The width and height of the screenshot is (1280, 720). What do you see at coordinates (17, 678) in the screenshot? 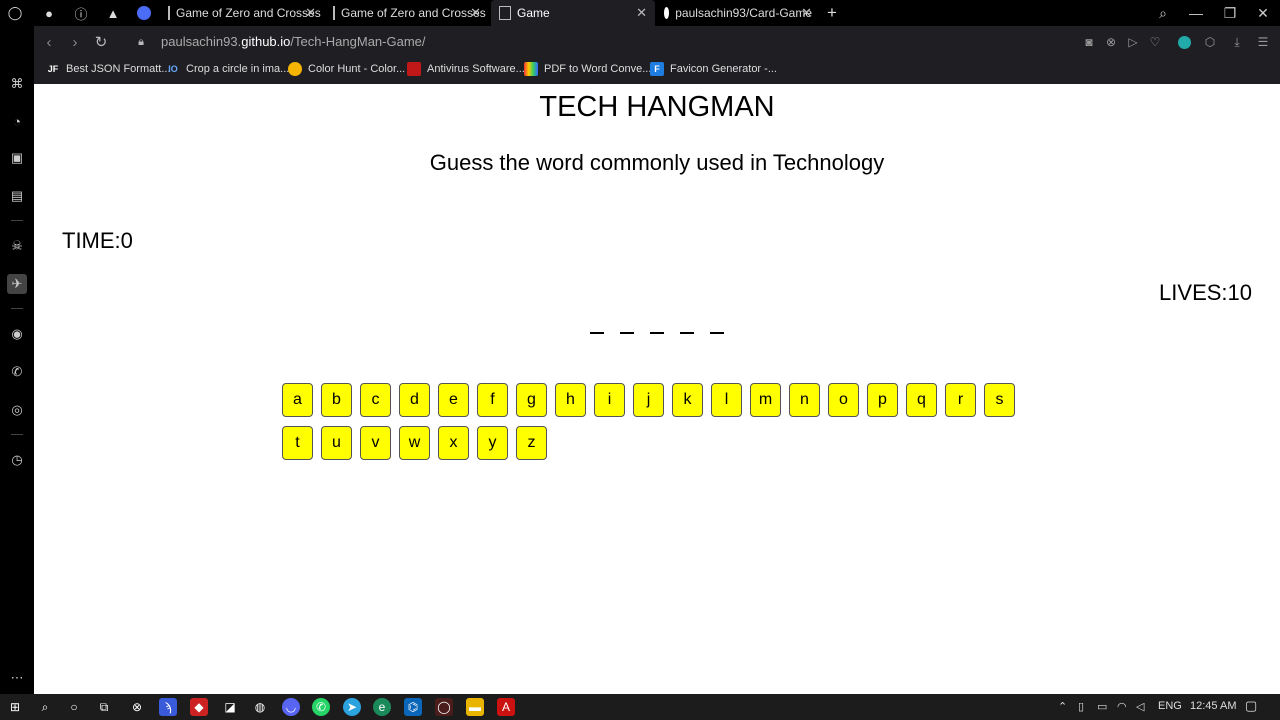
I see `more-icon: ⋯` at bounding box center [17, 678].